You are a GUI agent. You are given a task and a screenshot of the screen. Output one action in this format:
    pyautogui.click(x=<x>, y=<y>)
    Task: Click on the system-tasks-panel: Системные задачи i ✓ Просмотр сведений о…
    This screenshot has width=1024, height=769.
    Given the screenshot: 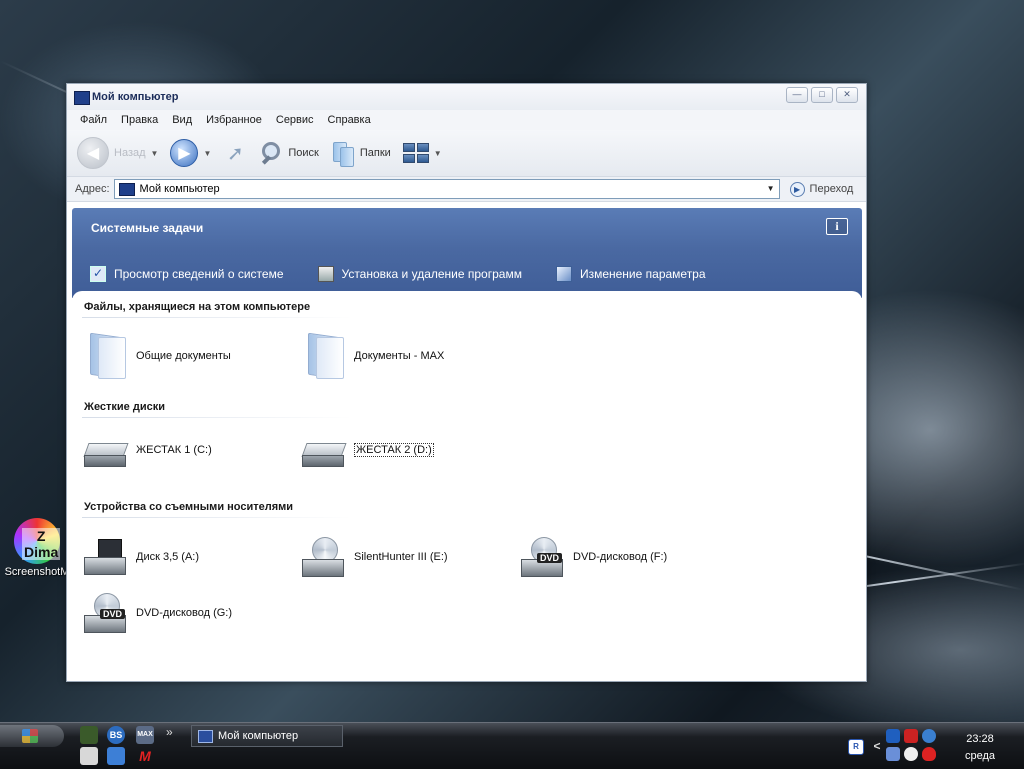 What is the action you would take?
    pyautogui.click(x=467, y=253)
    